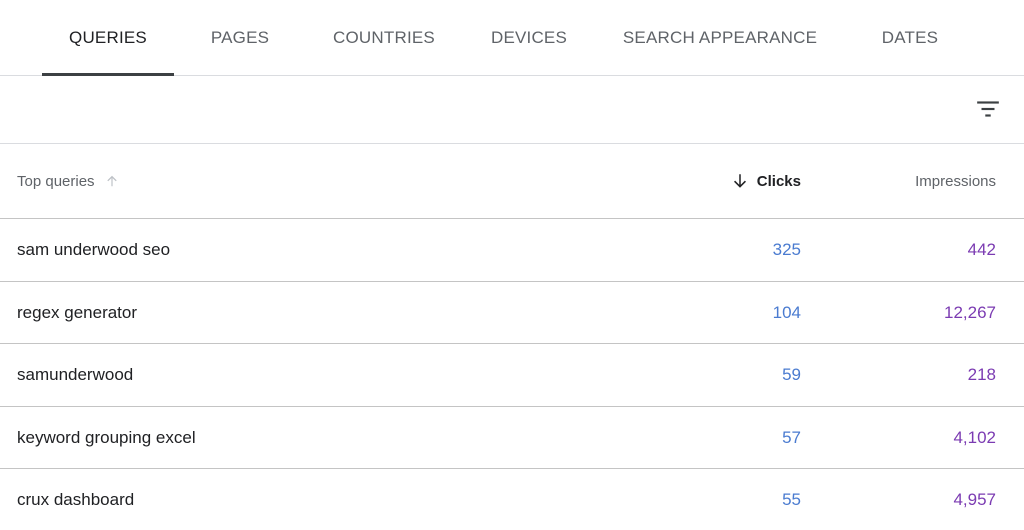 The width and height of the screenshot is (1024, 530). Describe the element at coordinates (76, 499) in the screenshot. I see `query-cell: crux dashboard` at that location.